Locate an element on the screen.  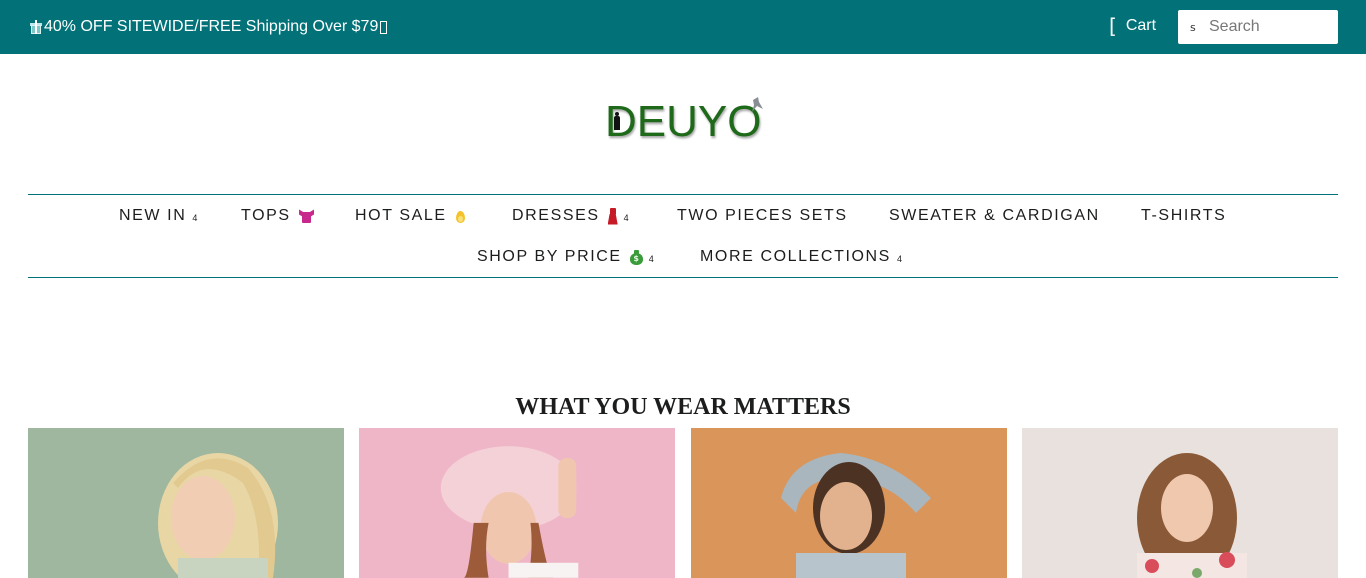
promo-banner: 40% OFF SITEWIDE/FREE Shipping Over $79 is located at coordinates (209, 27).